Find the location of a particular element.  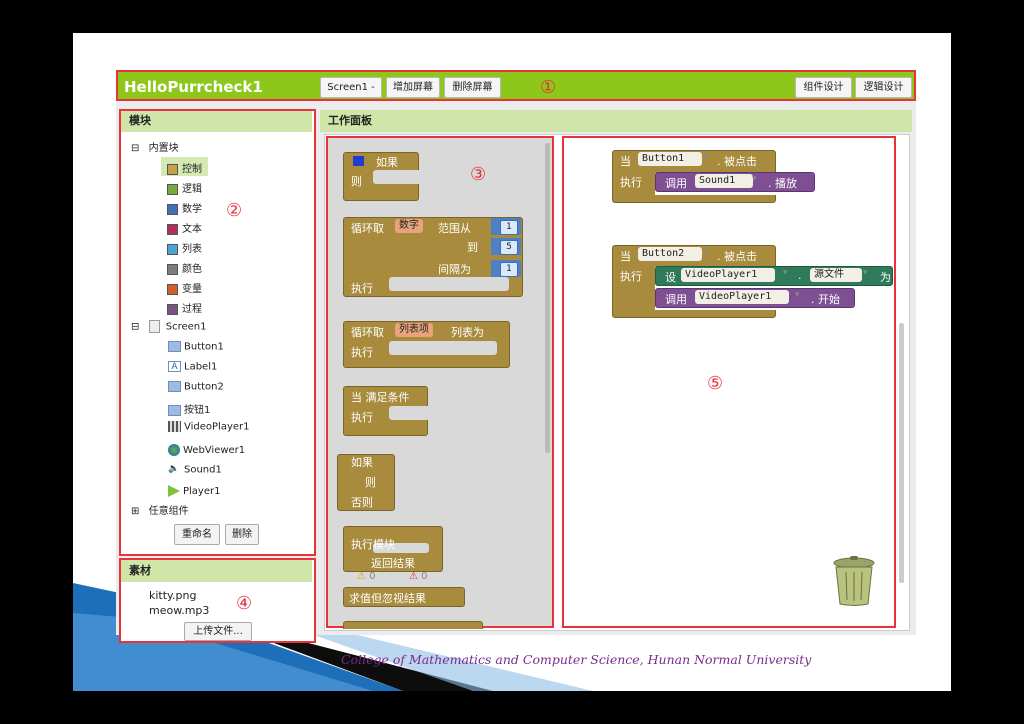

component-label: Sound1 is located at coordinates (203, 470).